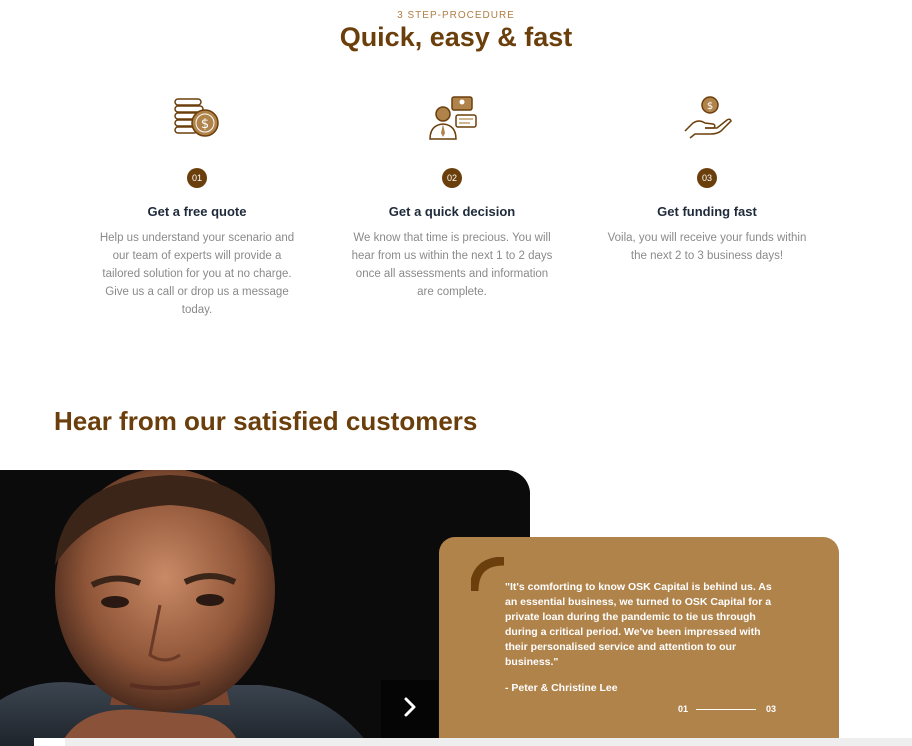 This screenshot has height=746, width=912. What do you see at coordinates (707, 211) in the screenshot?
I see `step-title: Get funding fast` at bounding box center [707, 211].